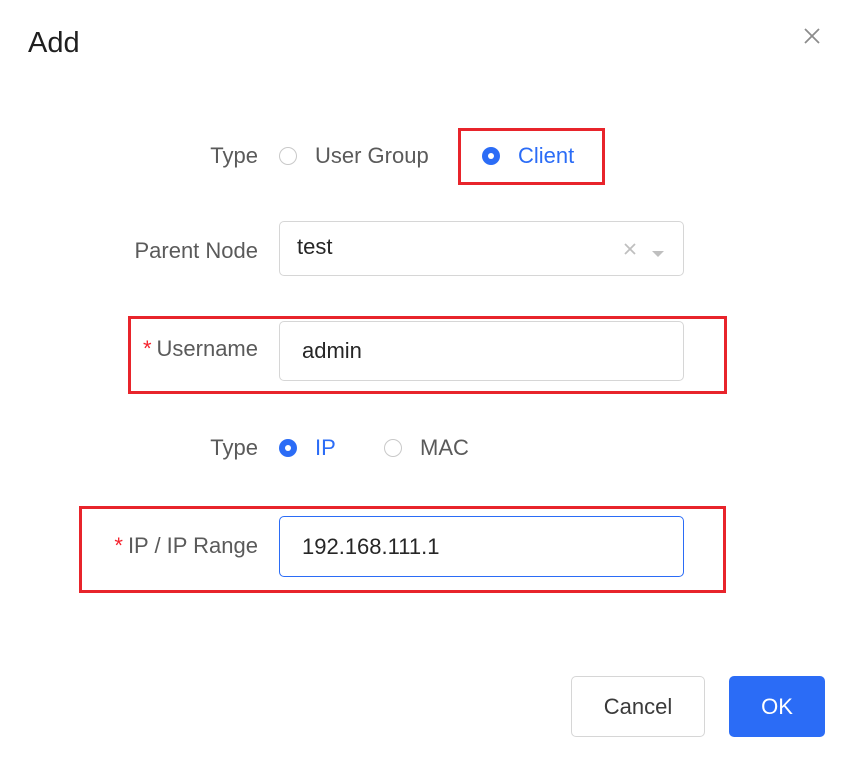 This screenshot has width=855, height=766. I want to click on parent-node-select: test, so click(481, 248).